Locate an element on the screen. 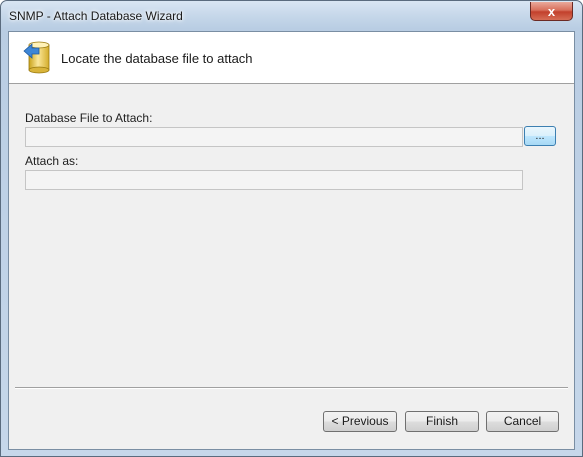 The height and width of the screenshot is (457, 583). header-instruction: Locate the database file to attach is located at coordinates (157, 58).